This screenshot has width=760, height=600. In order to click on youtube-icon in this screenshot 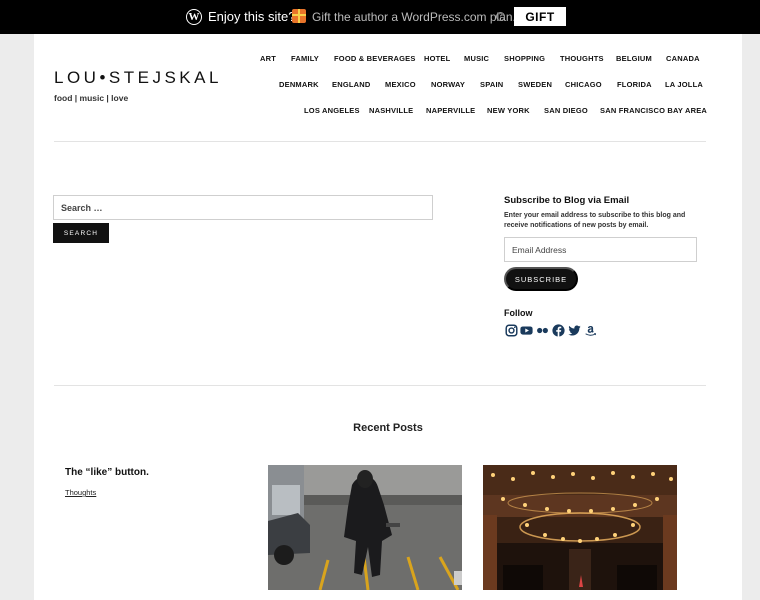, I will do `click(526, 330)`.